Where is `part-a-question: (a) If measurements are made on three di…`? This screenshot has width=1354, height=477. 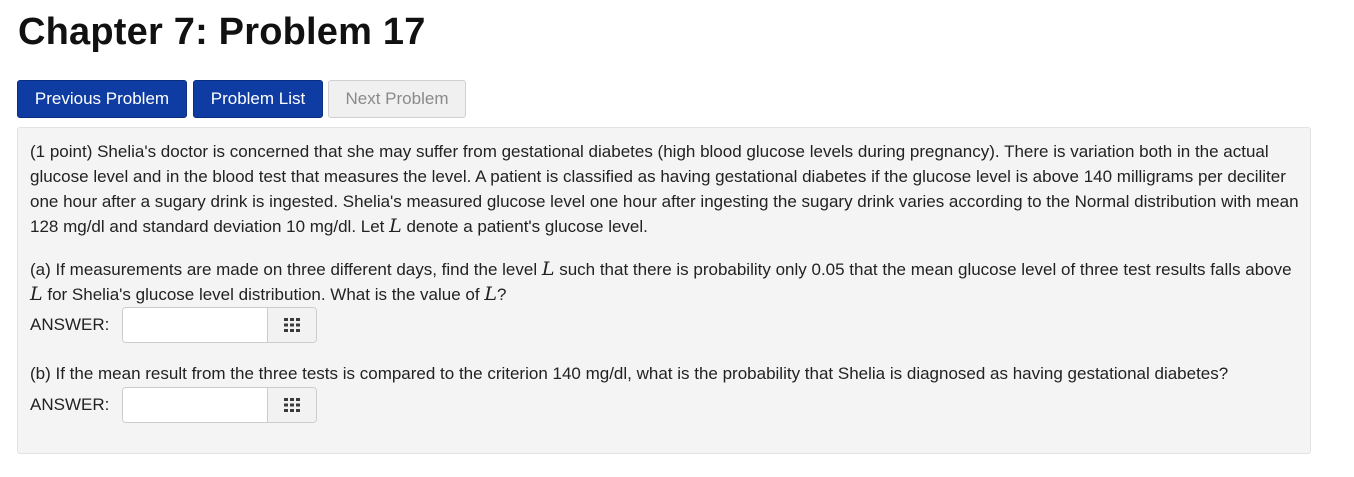
part-a-question: (a) If measurements are made on three di… is located at coordinates (665, 282).